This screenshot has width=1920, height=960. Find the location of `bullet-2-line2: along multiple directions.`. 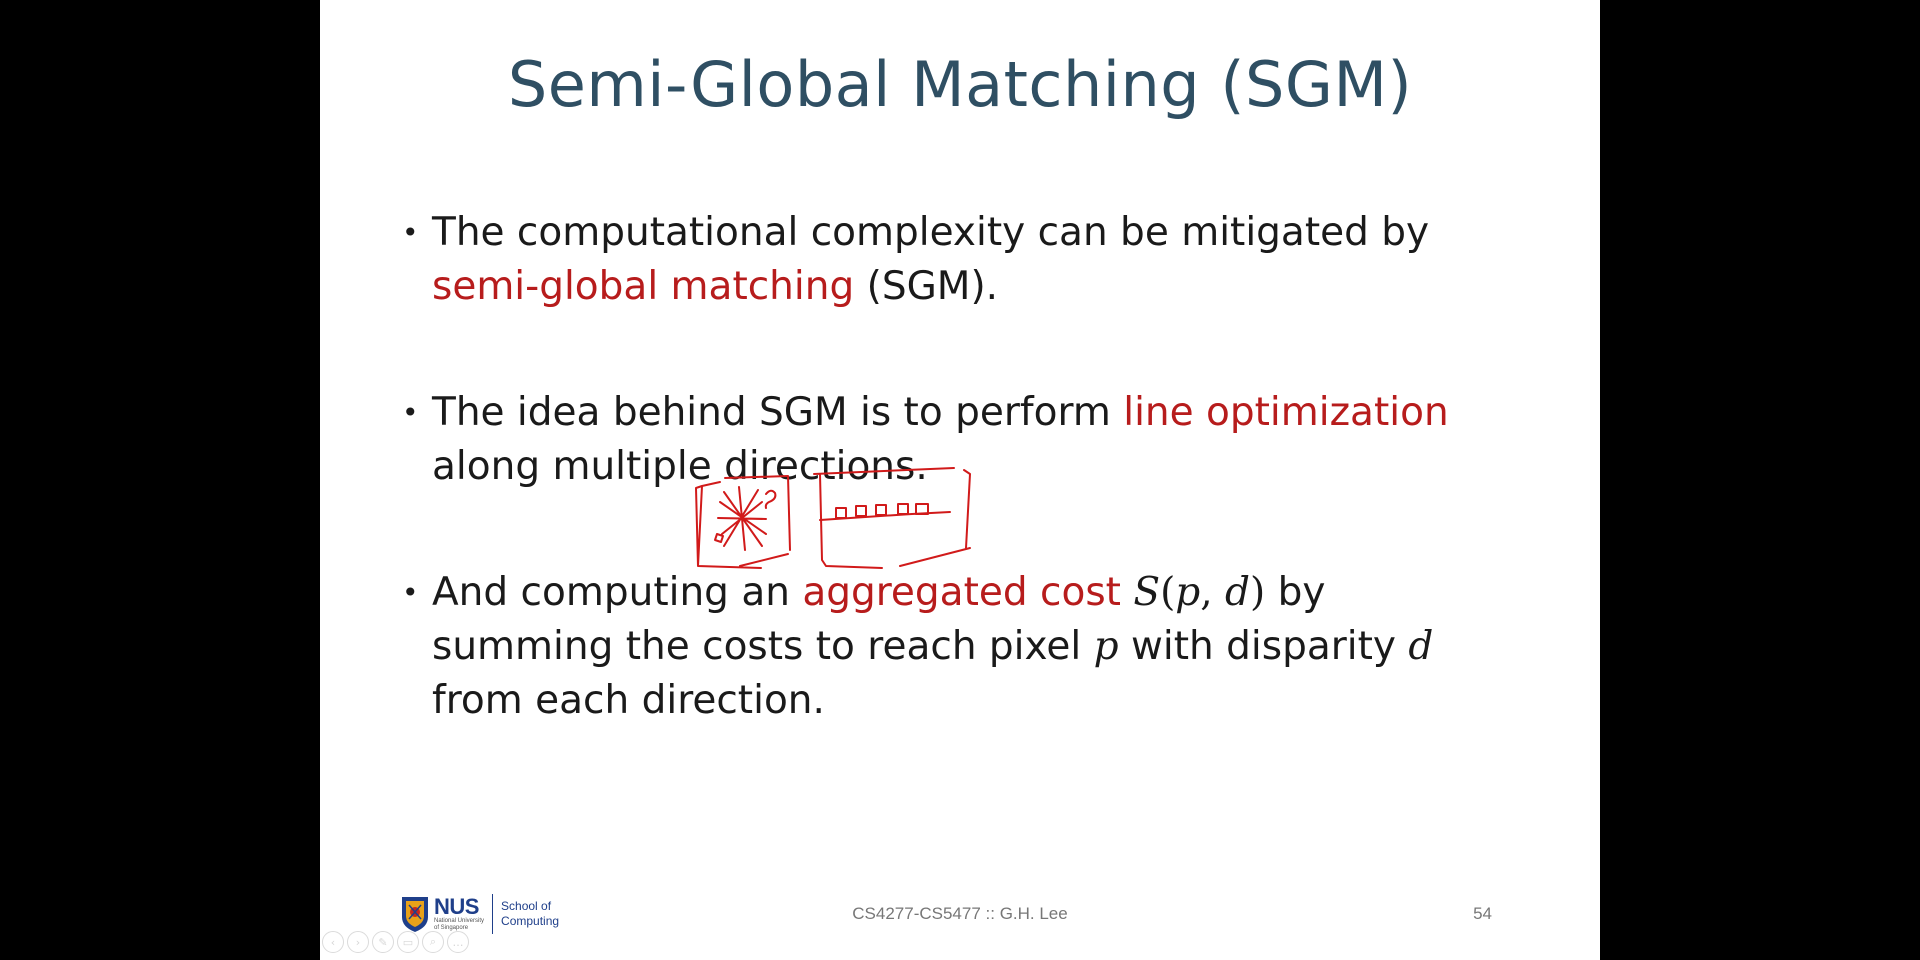

bullet-2-line2: along multiple directions. is located at coordinates (680, 466).